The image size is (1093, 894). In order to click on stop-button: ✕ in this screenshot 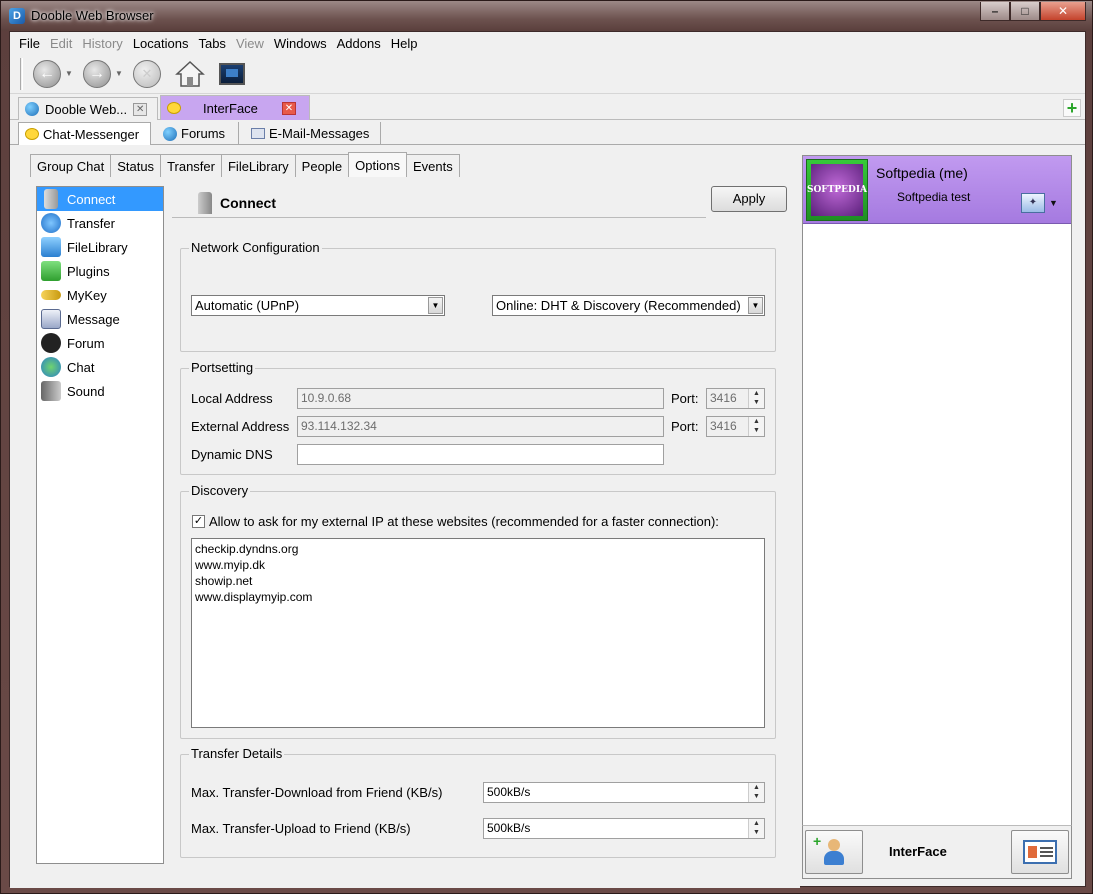, I will do `click(147, 73)`.